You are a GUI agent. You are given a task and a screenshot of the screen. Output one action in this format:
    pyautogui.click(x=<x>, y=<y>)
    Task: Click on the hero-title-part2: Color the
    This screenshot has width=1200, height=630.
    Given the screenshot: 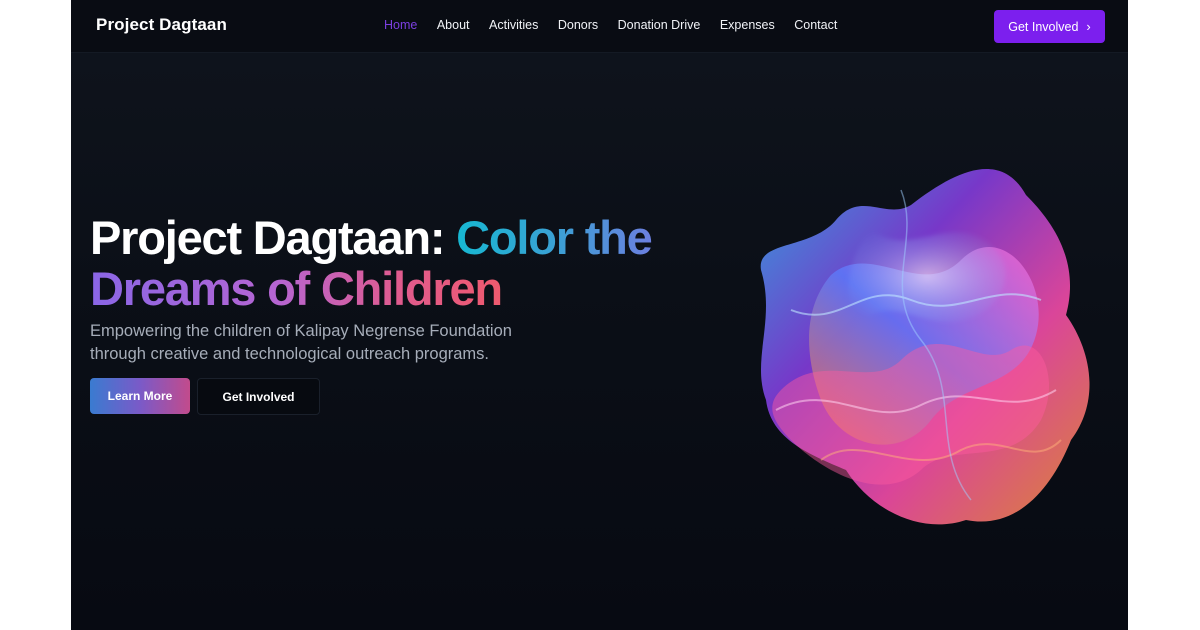 What is the action you would take?
    pyautogui.click(x=554, y=237)
    